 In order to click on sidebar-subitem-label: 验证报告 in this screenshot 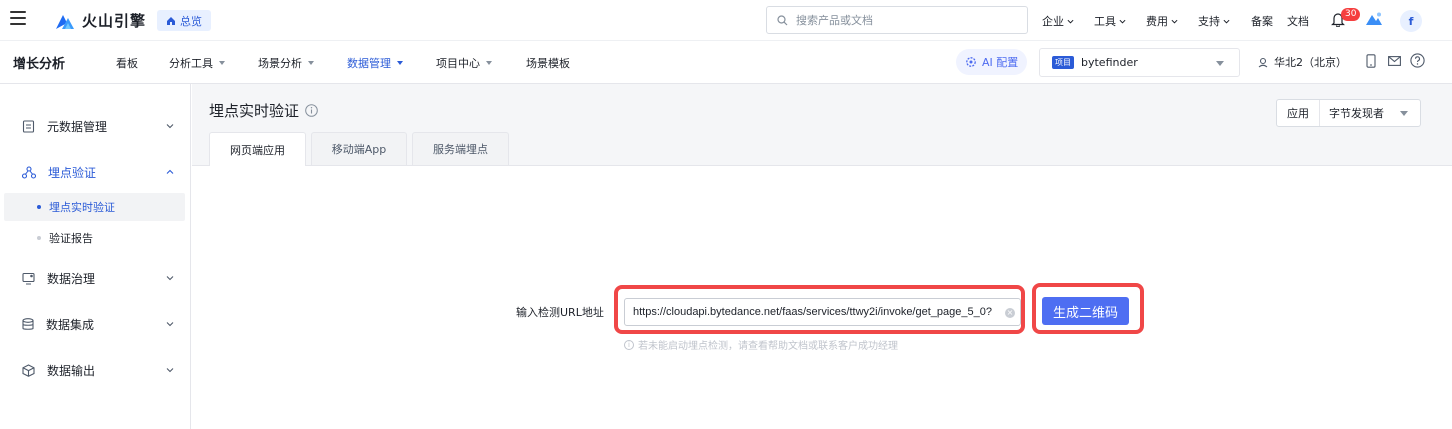, I will do `click(71, 238)`.